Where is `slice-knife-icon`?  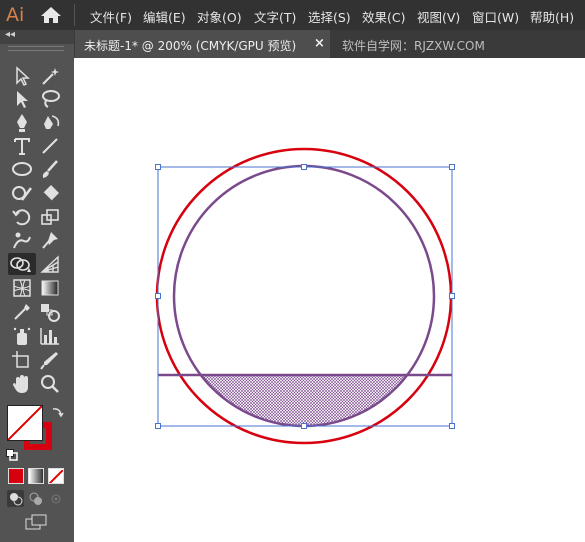 slice-knife-icon is located at coordinates (49, 361).